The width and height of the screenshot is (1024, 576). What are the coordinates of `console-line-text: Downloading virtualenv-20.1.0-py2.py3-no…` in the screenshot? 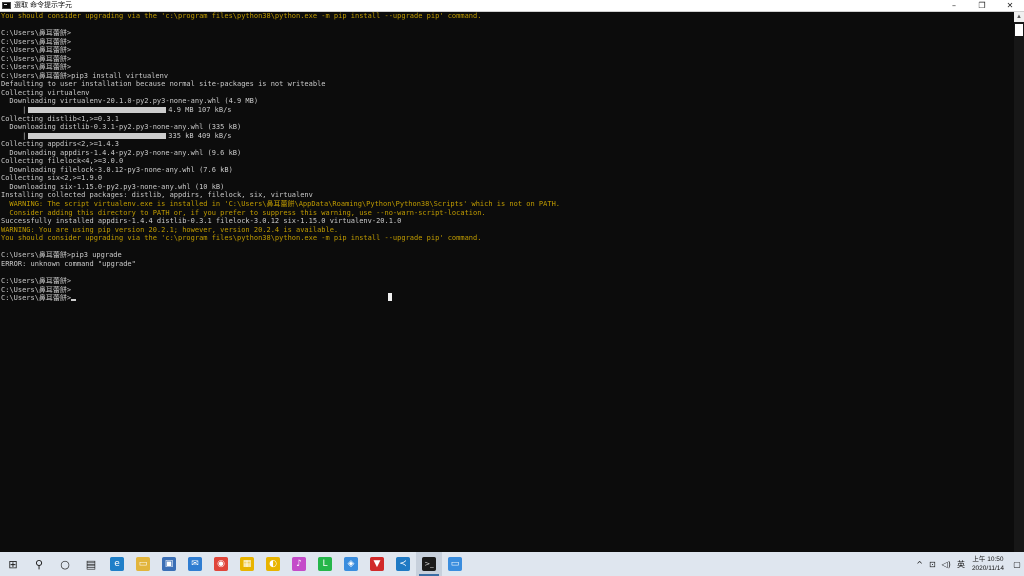 It's located at (130, 101).